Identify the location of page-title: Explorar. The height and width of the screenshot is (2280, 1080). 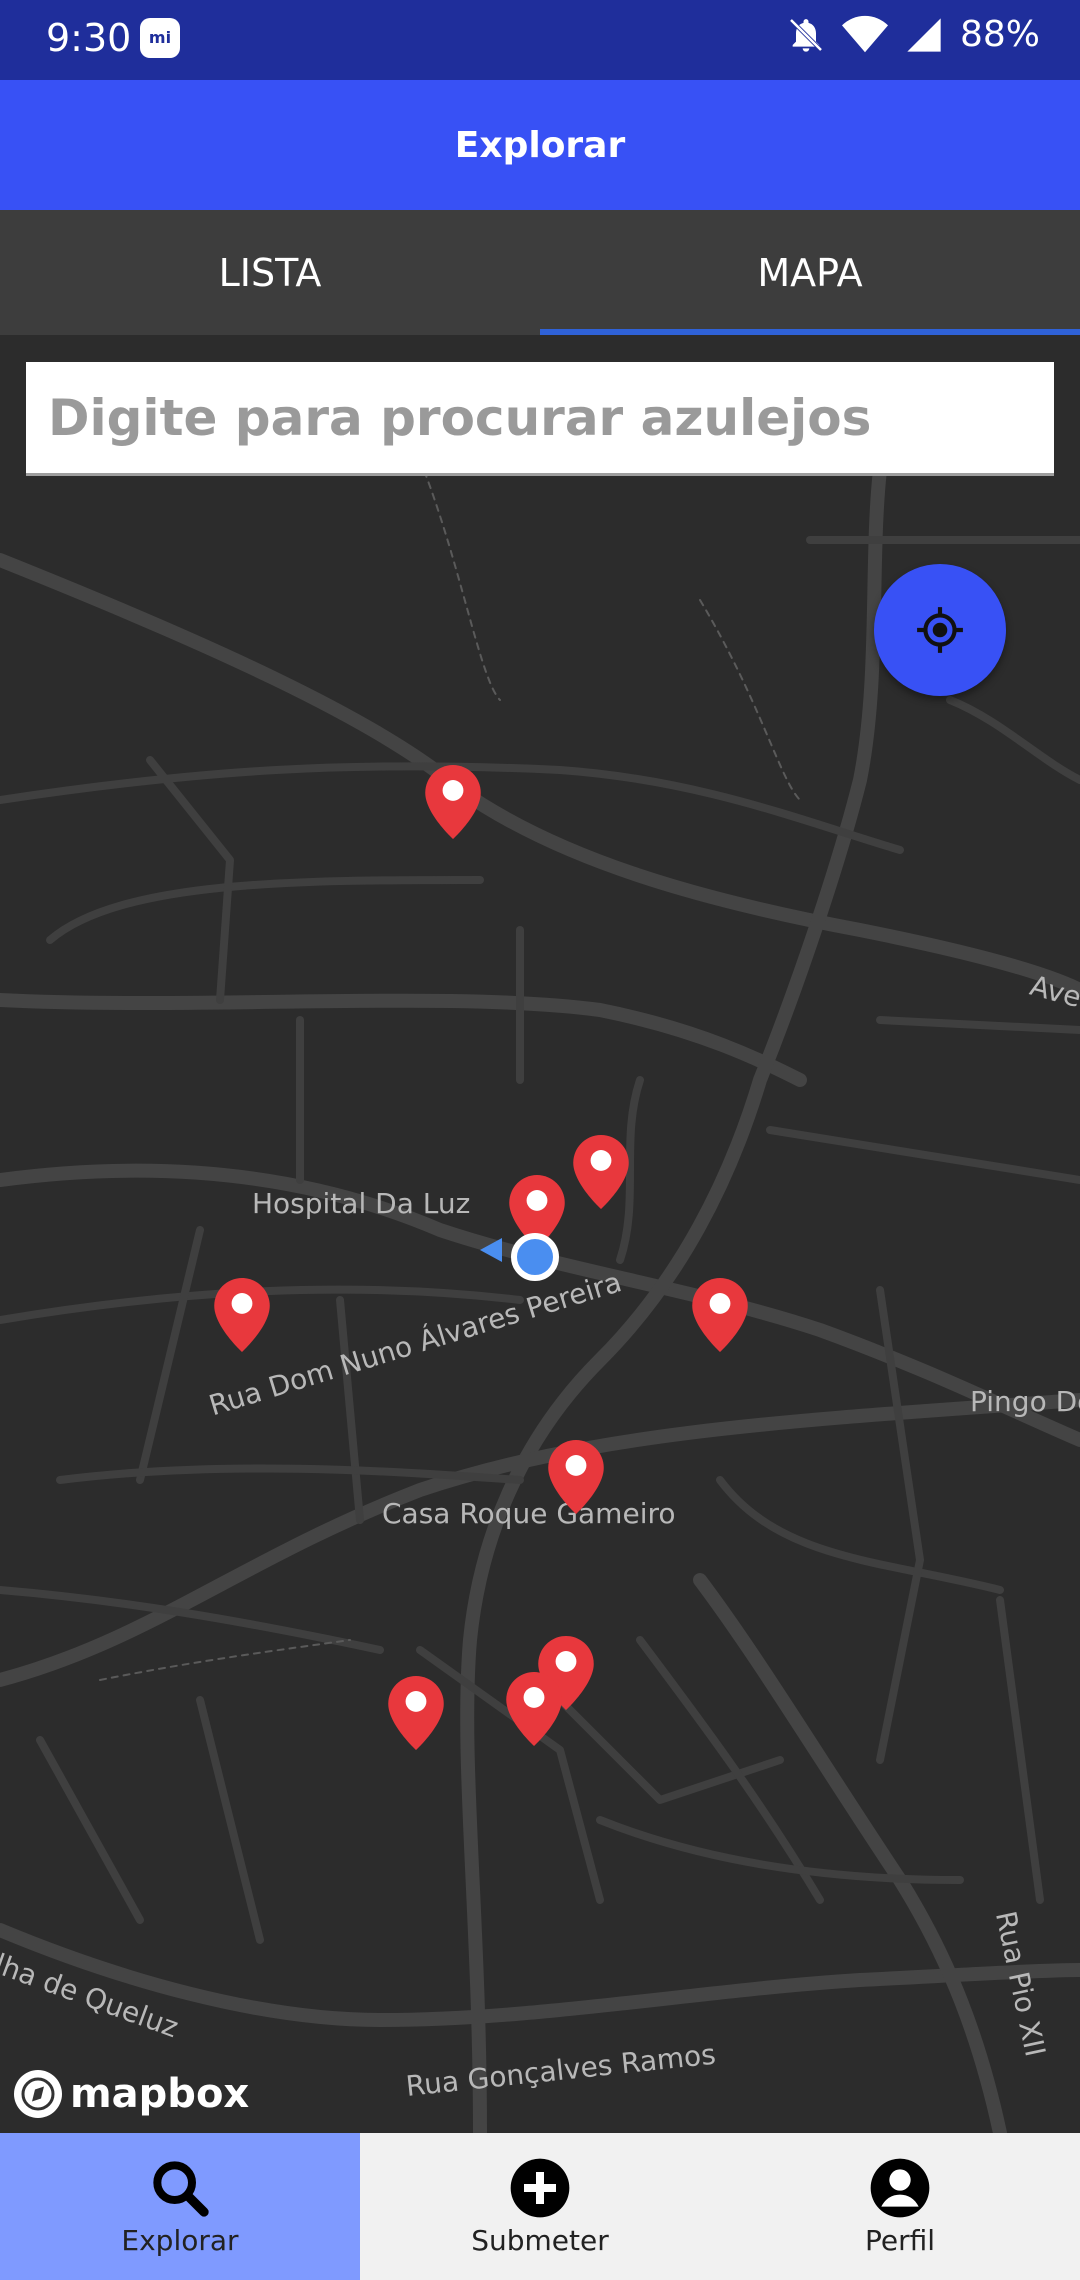
(540, 145).